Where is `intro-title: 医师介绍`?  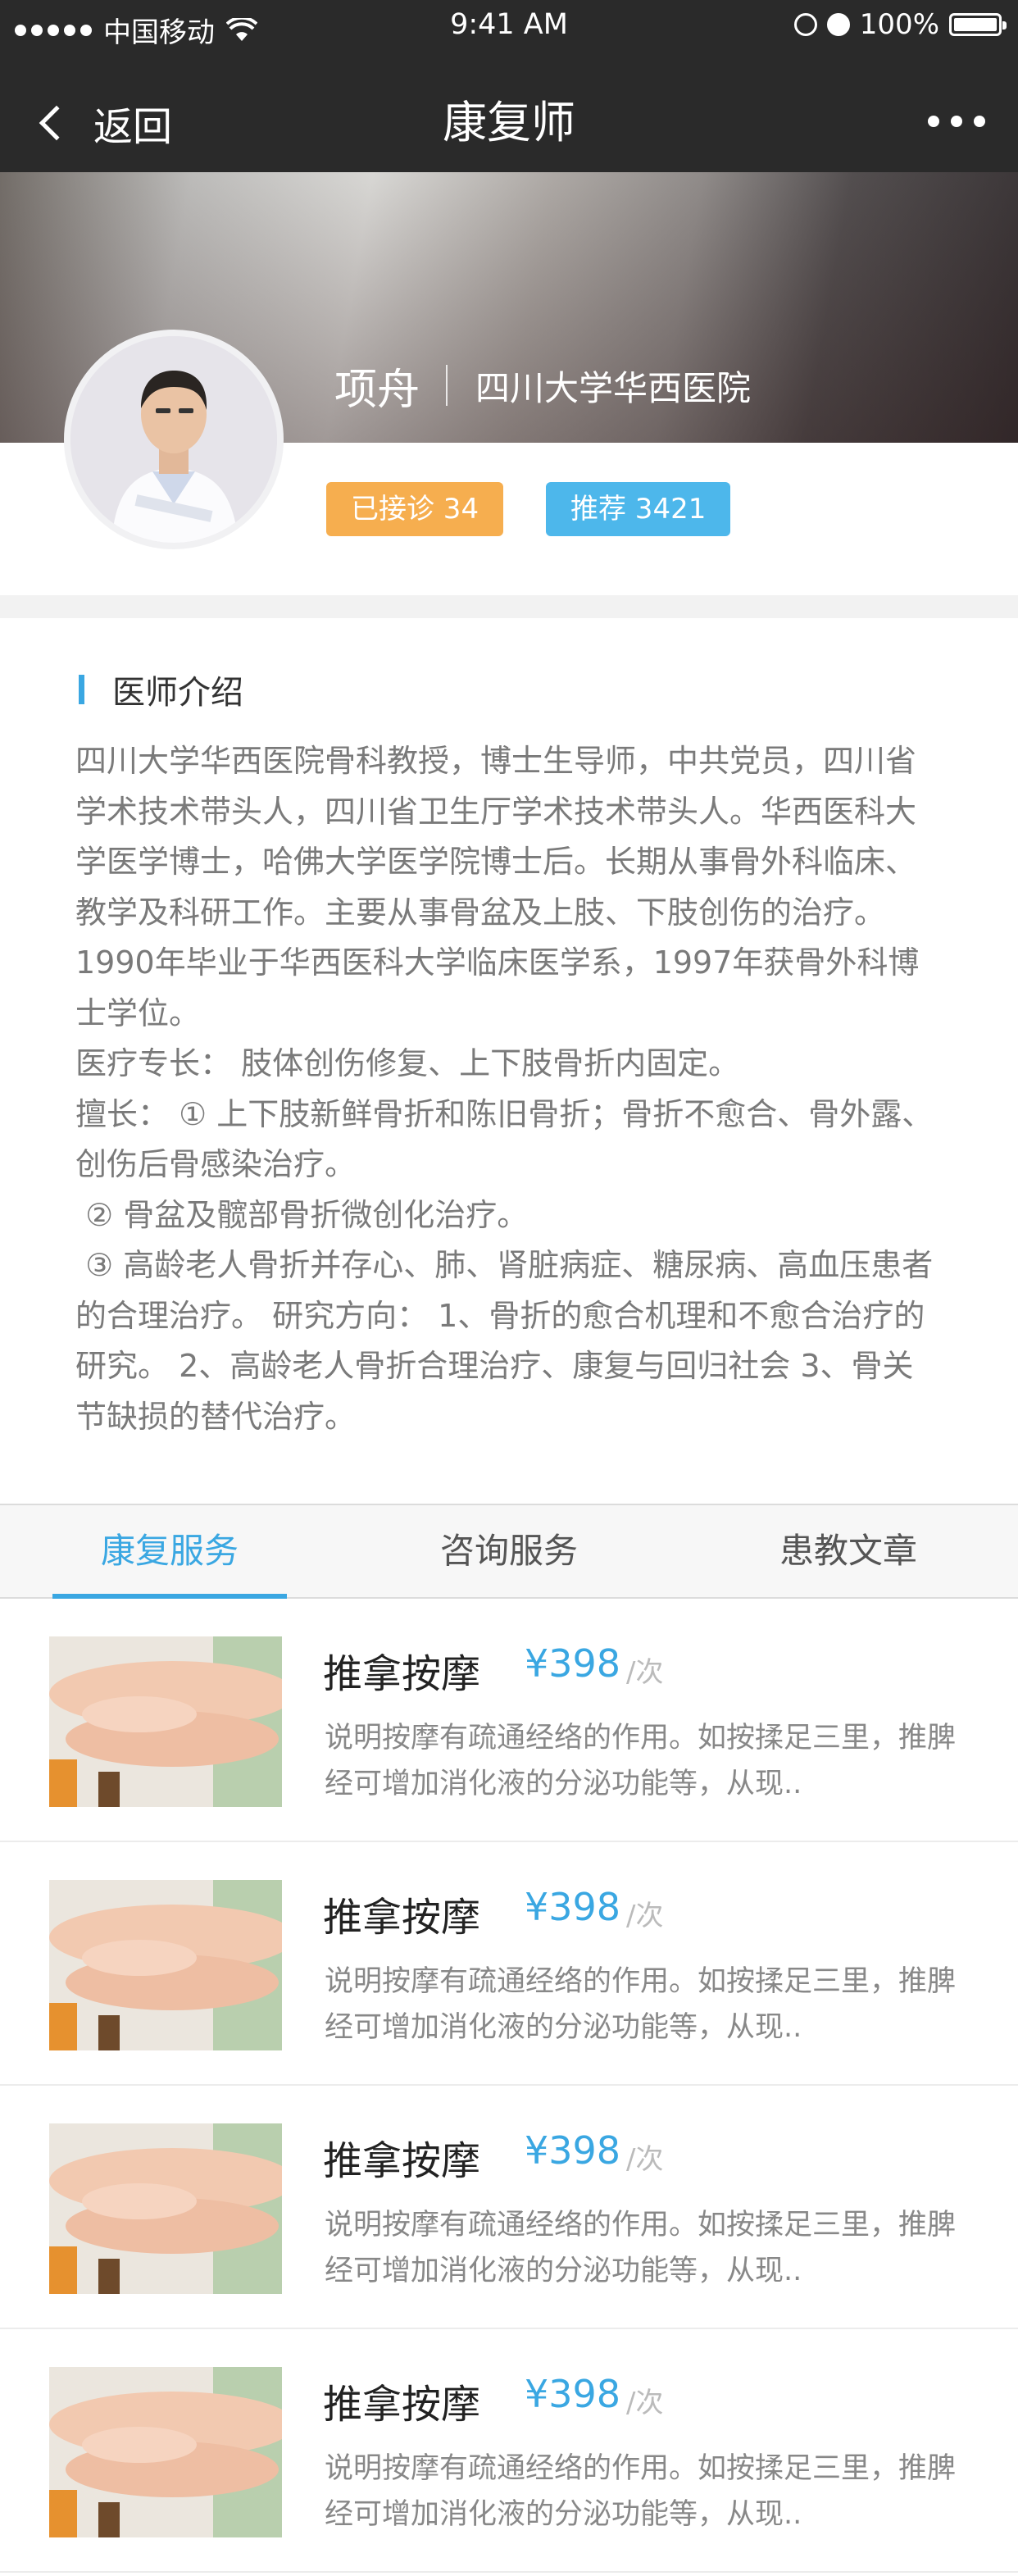 intro-title: 医师介绍 is located at coordinates (177, 693).